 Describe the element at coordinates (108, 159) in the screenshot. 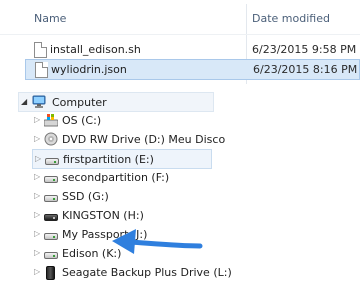

I see `tree-label: firstpartition (E:)` at that location.